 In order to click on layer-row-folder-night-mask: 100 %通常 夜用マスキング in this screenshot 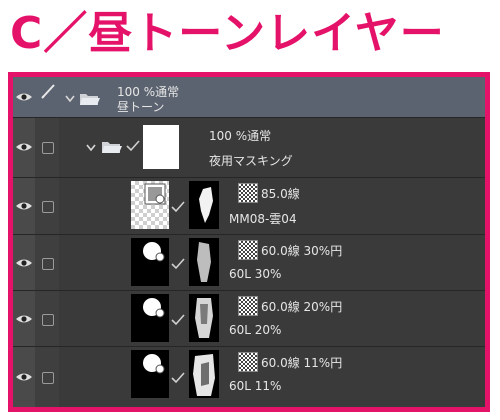, I will do `click(249, 147)`.